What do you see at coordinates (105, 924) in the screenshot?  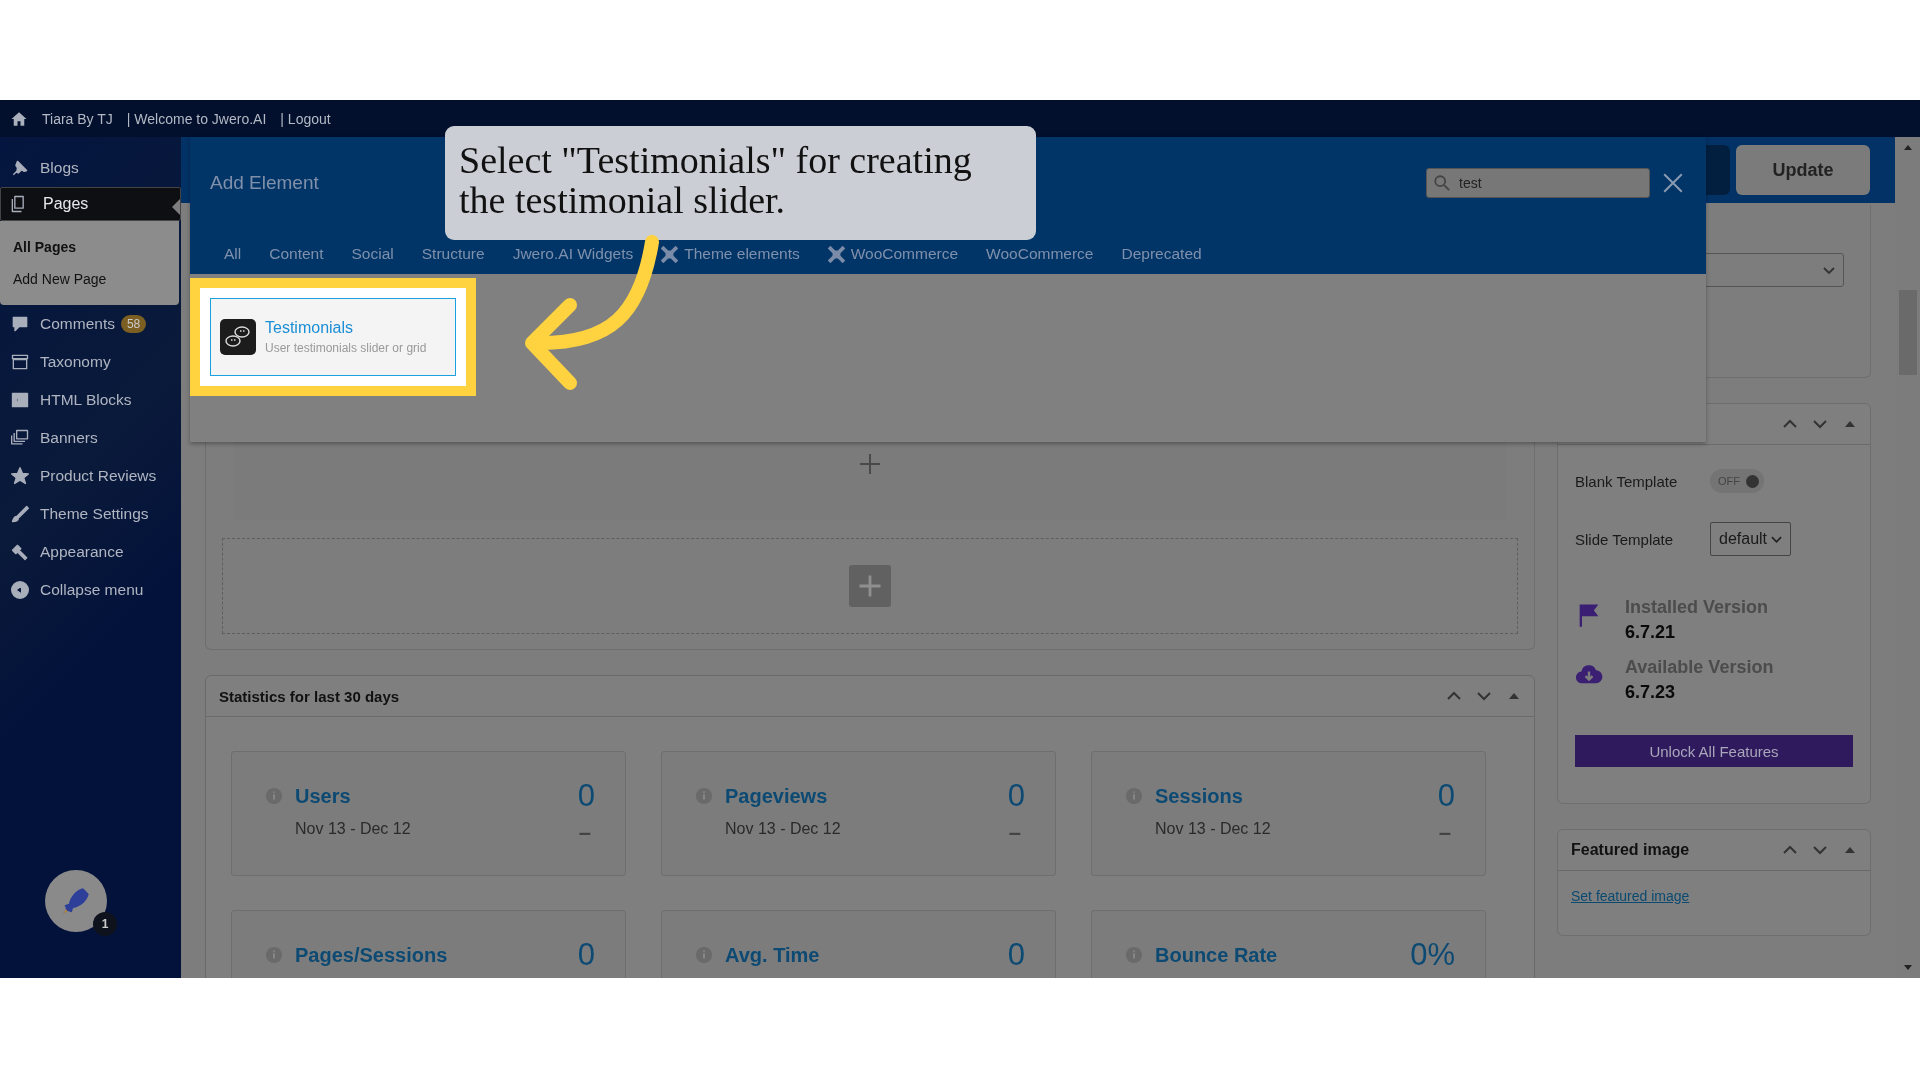 I see `notification-badge: 1` at bounding box center [105, 924].